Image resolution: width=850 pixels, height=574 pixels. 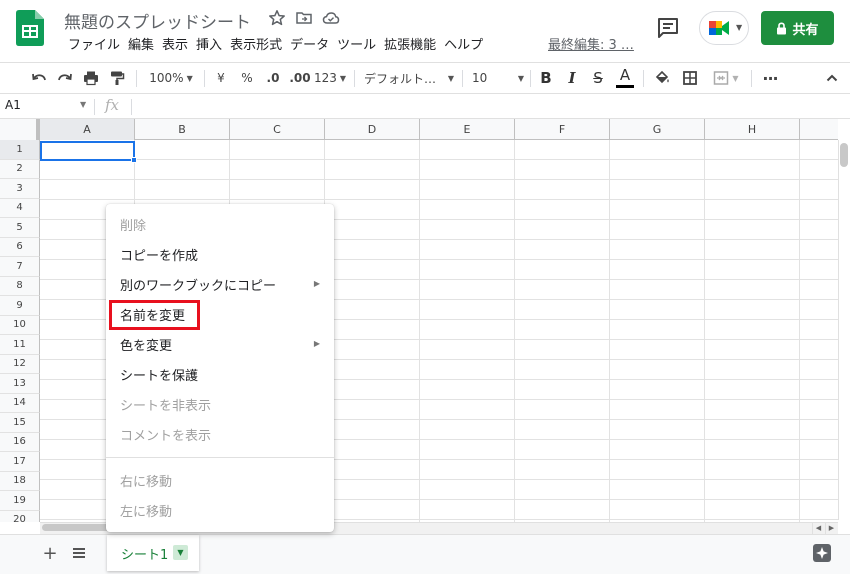 I want to click on row-header-19: 19, so click(x=20, y=501).